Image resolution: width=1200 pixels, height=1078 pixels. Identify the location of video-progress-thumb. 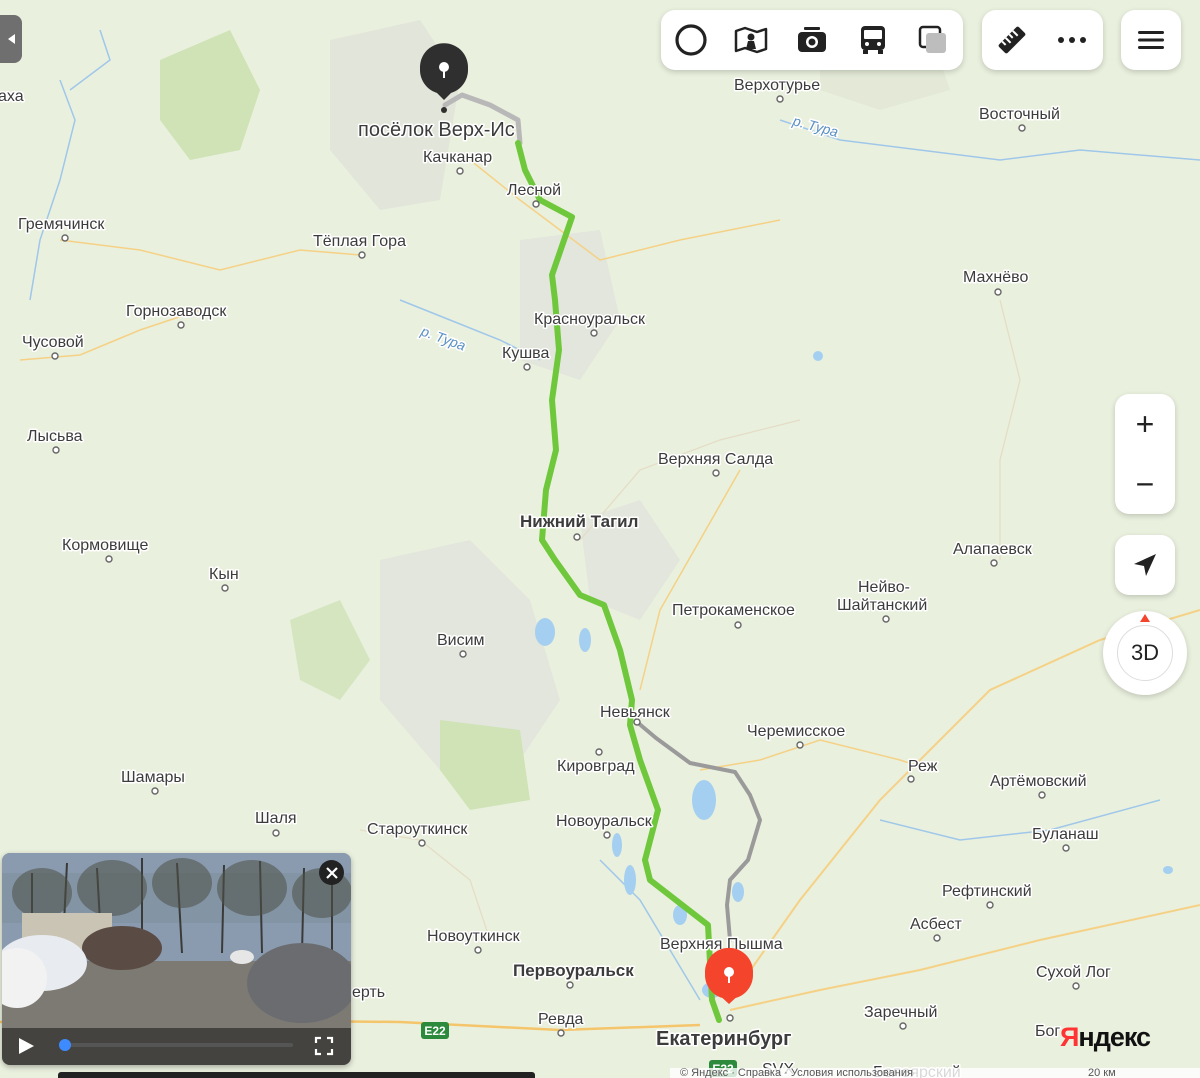
(64, 1045).